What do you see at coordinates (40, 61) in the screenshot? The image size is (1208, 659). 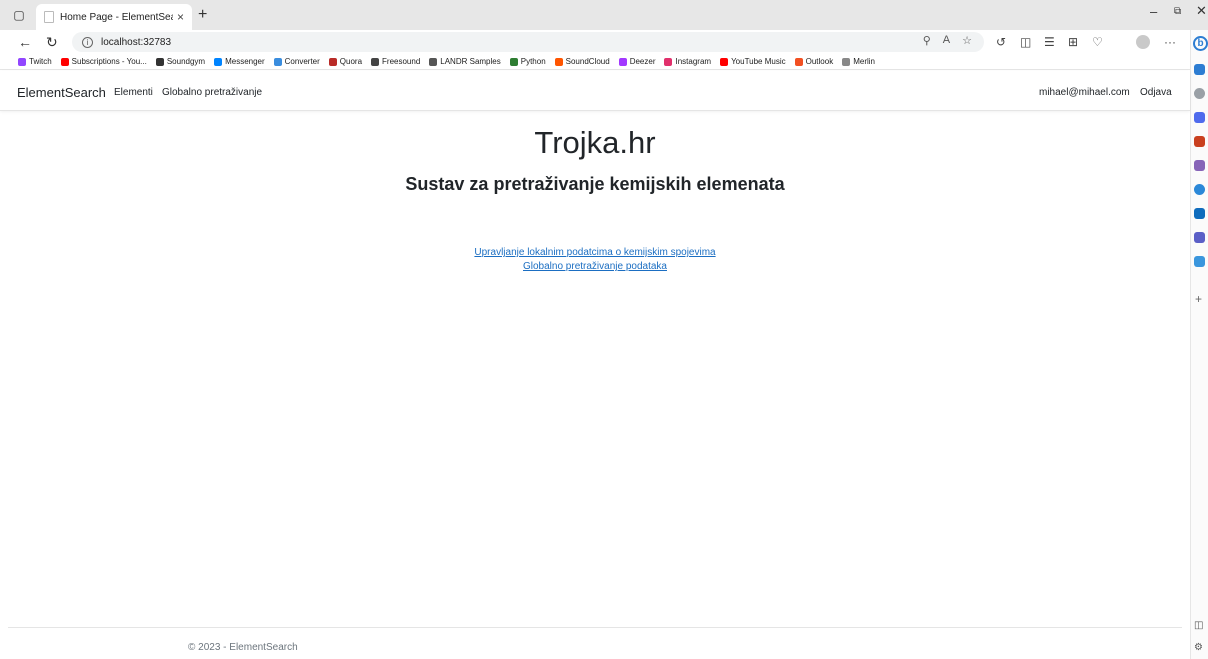 I see `bookmark-label: Twitch` at bounding box center [40, 61].